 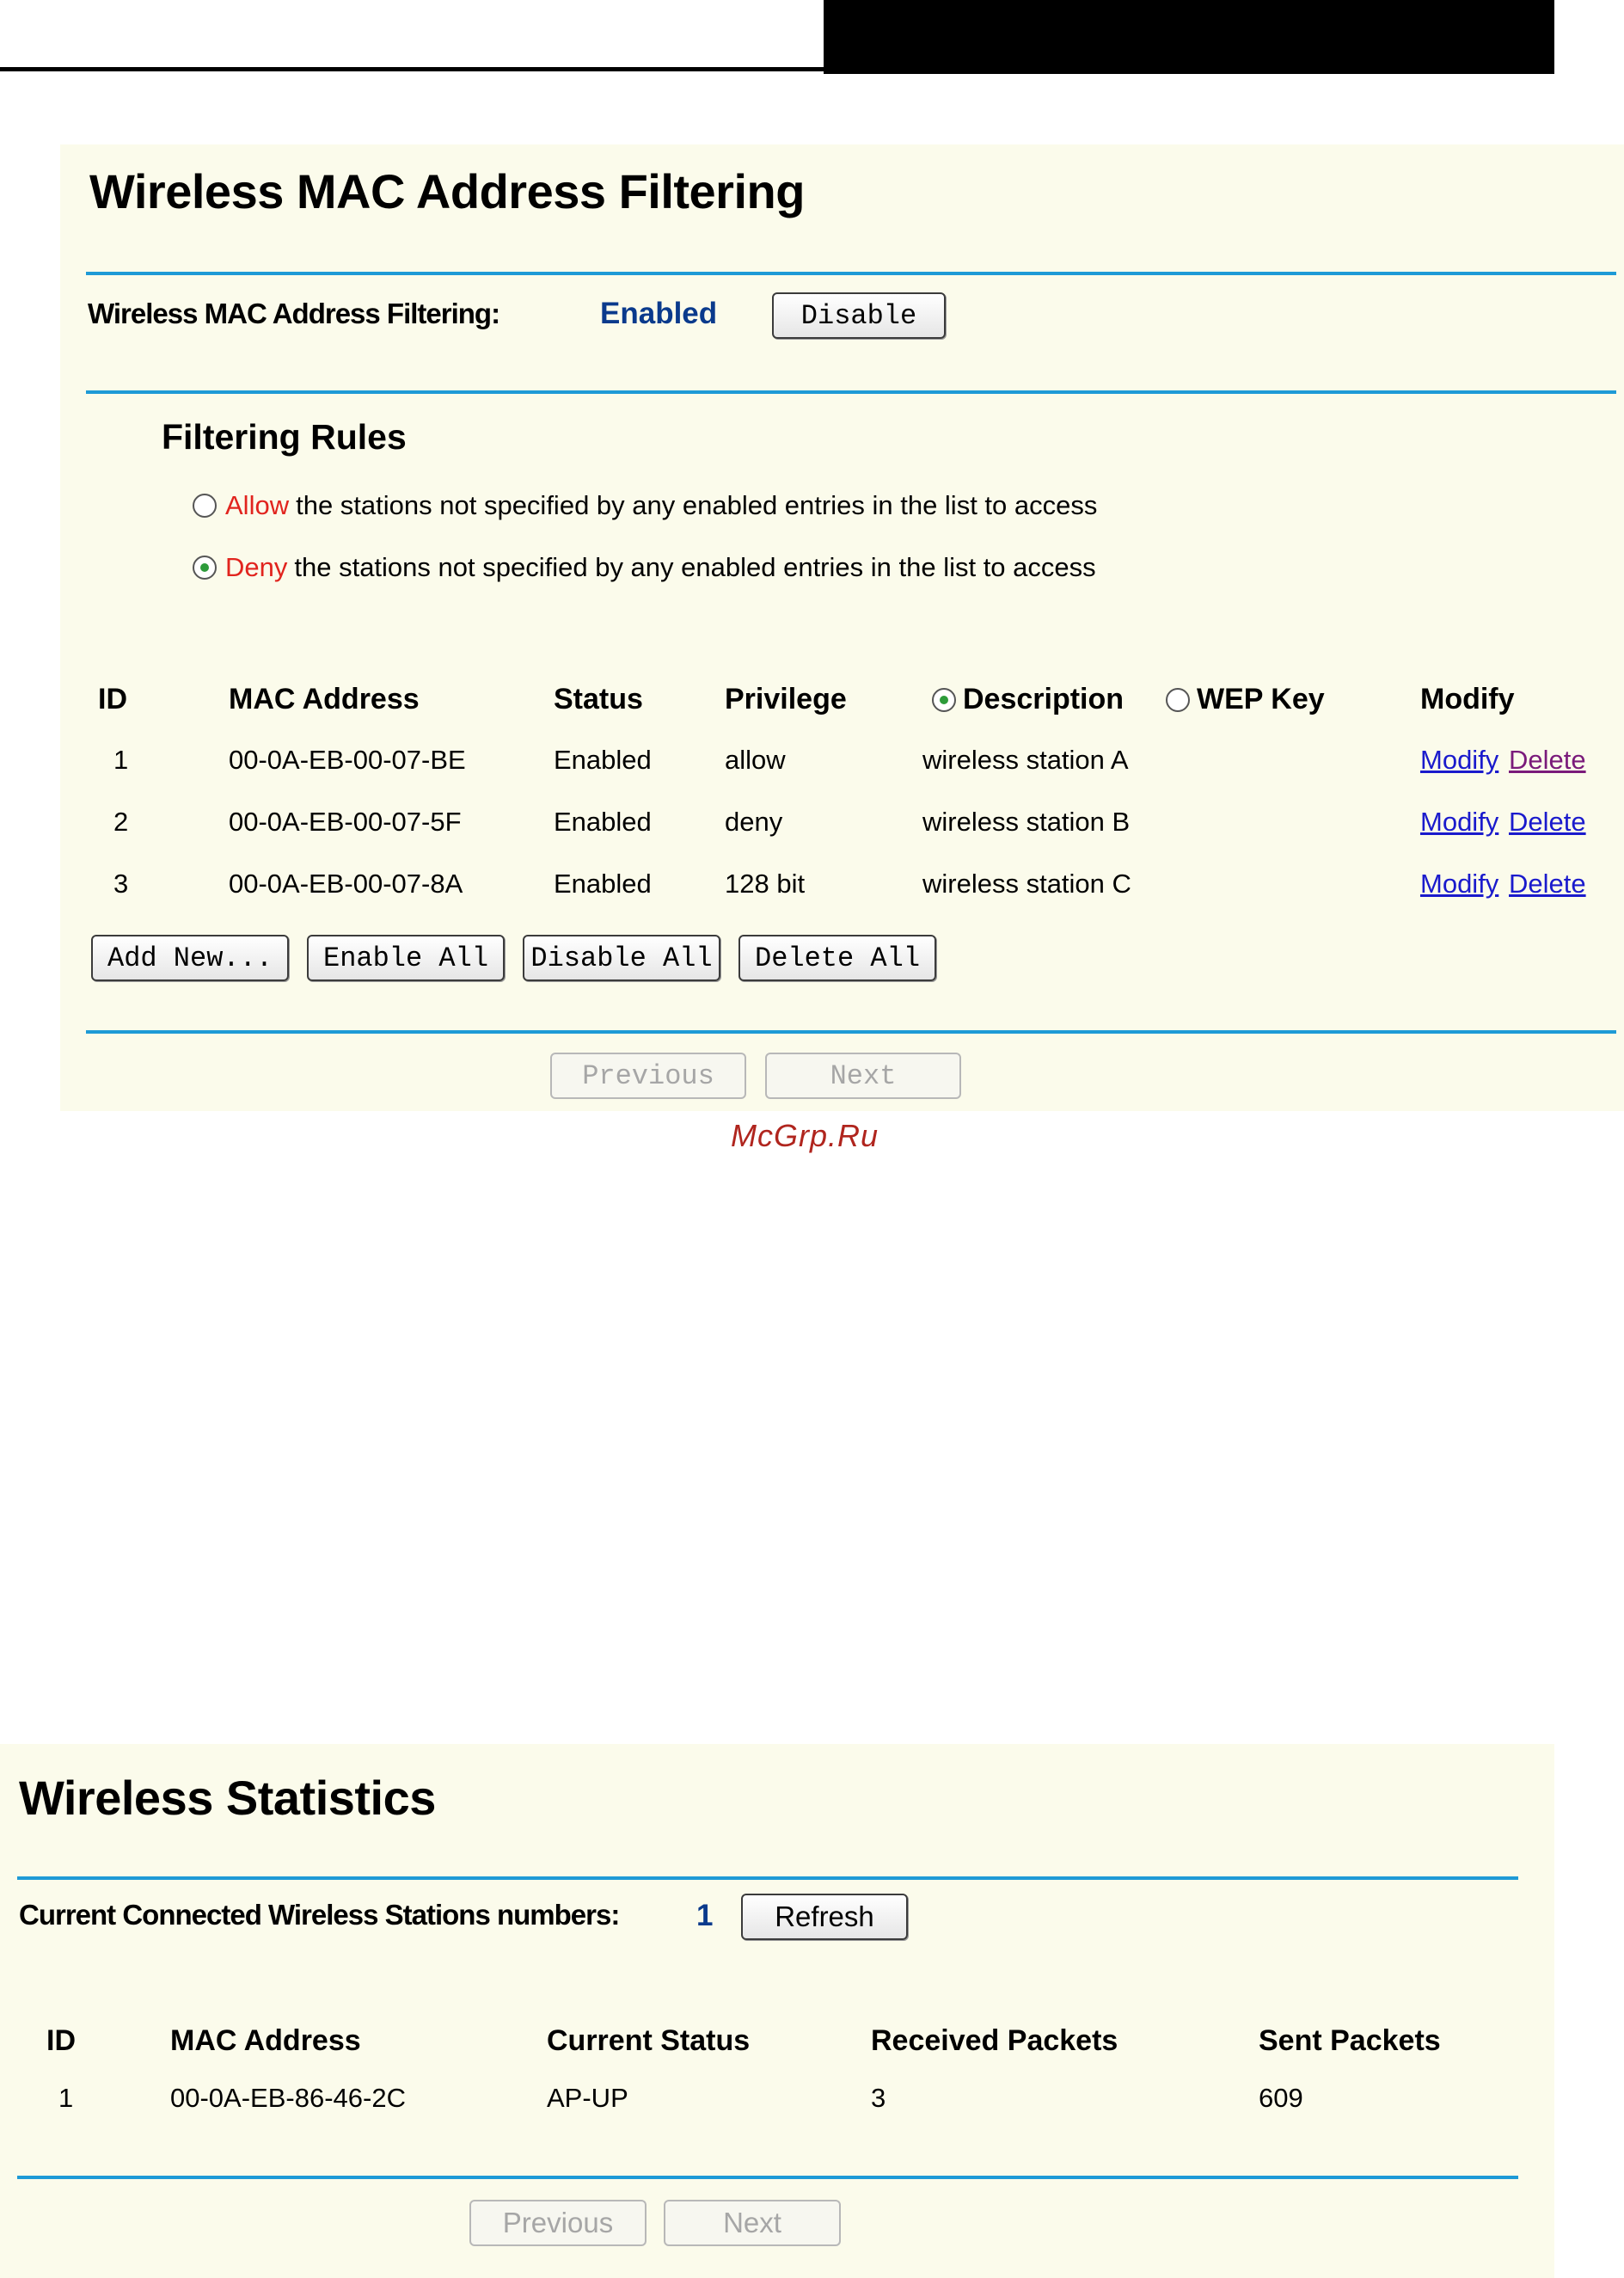 What do you see at coordinates (227, 1798) in the screenshot?
I see `page-title: Wireless Statistics` at bounding box center [227, 1798].